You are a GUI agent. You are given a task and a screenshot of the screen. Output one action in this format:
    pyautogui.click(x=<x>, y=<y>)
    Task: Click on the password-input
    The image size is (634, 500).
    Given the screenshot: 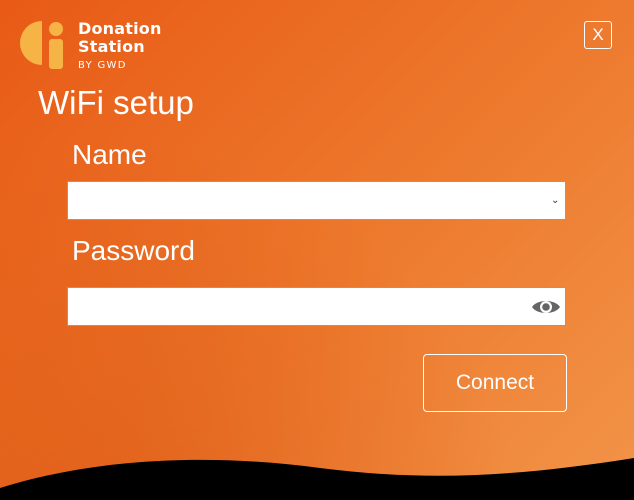 What is the action you would take?
    pyautogui.click(x=316, y=306)
    